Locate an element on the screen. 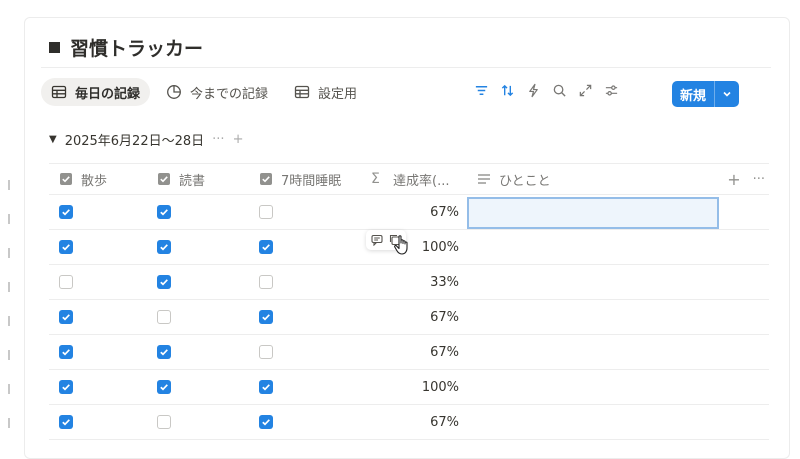 The image size is (800, 459). column-header-reading: 読書 is located at coordinates (198, 179).